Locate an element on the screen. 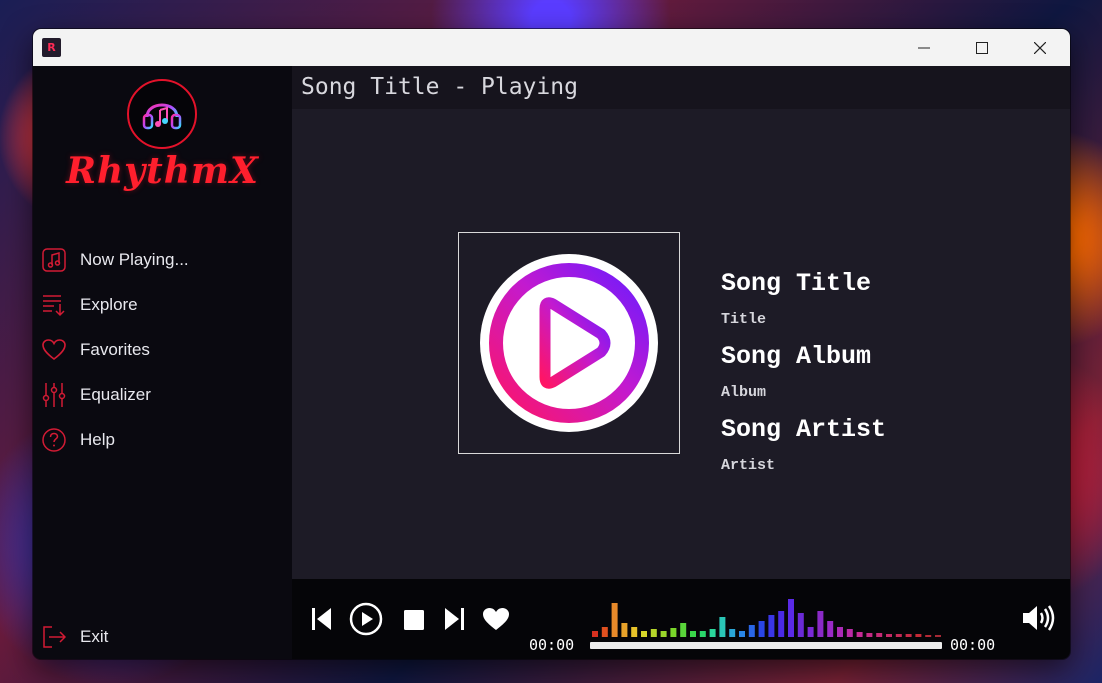  previous-button is located at coordinates (322, 619).